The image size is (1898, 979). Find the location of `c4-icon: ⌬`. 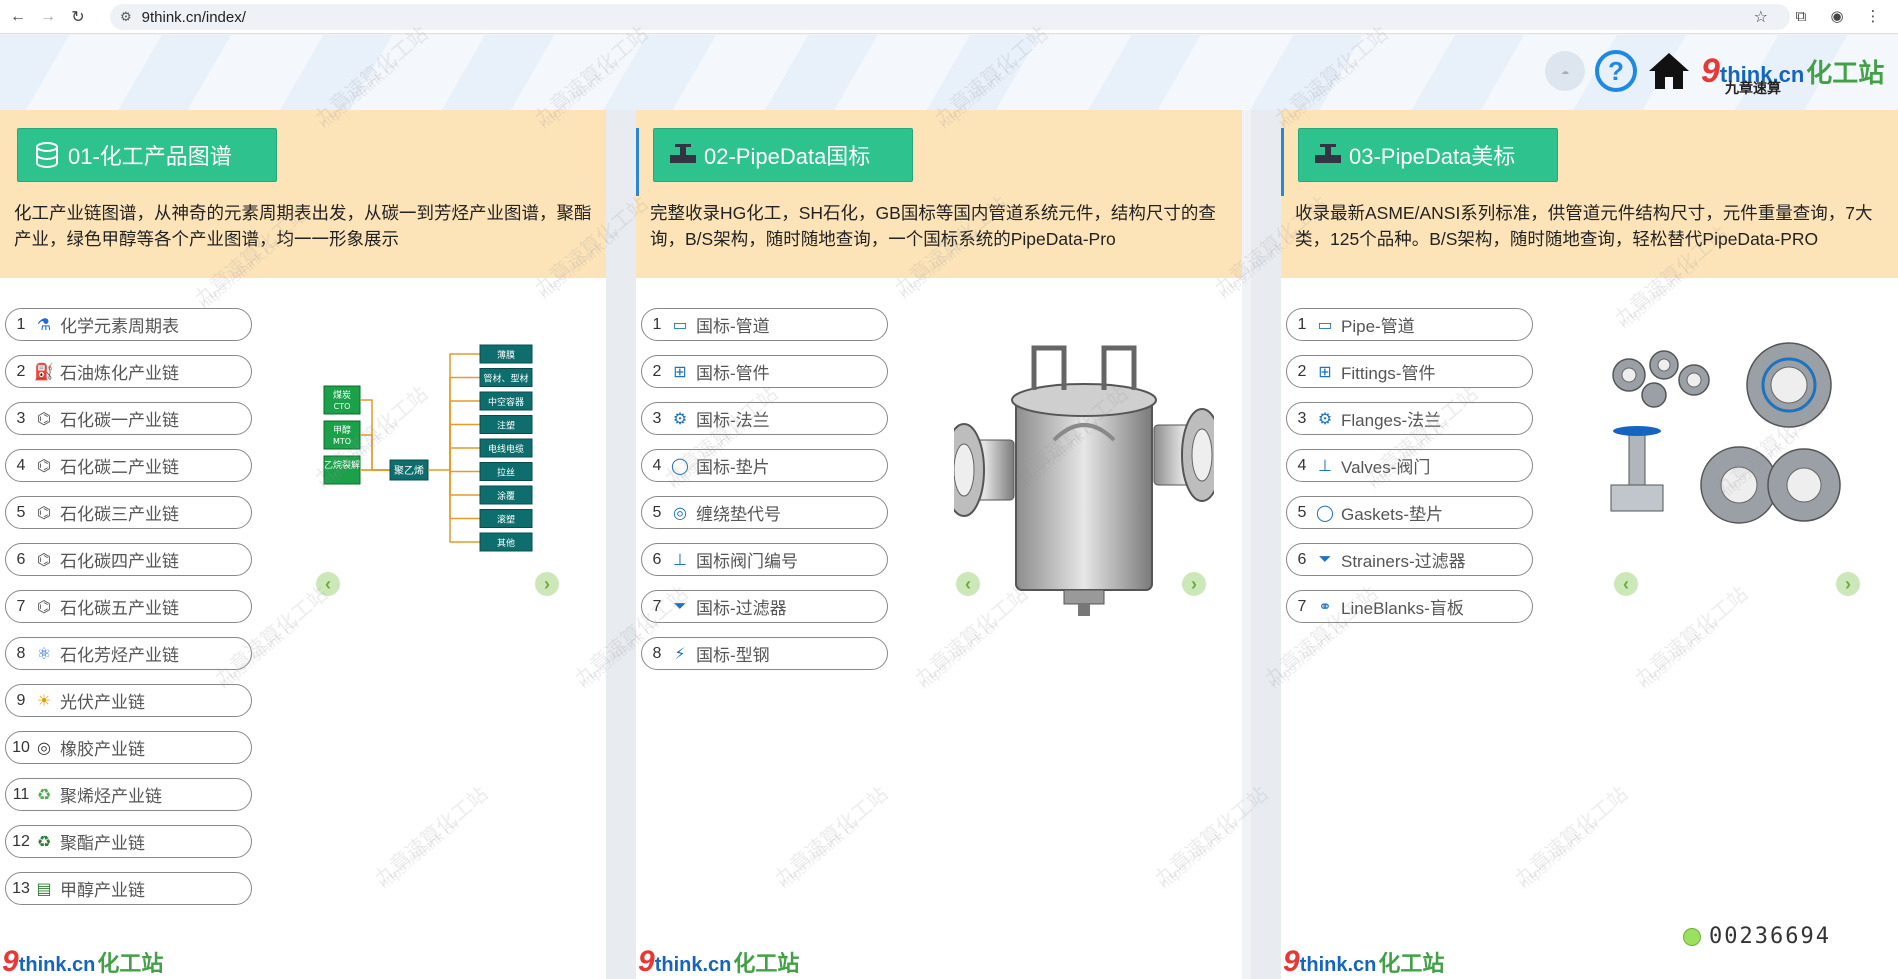

c4-icon: ⌬ is located at coordinates (44, 560).